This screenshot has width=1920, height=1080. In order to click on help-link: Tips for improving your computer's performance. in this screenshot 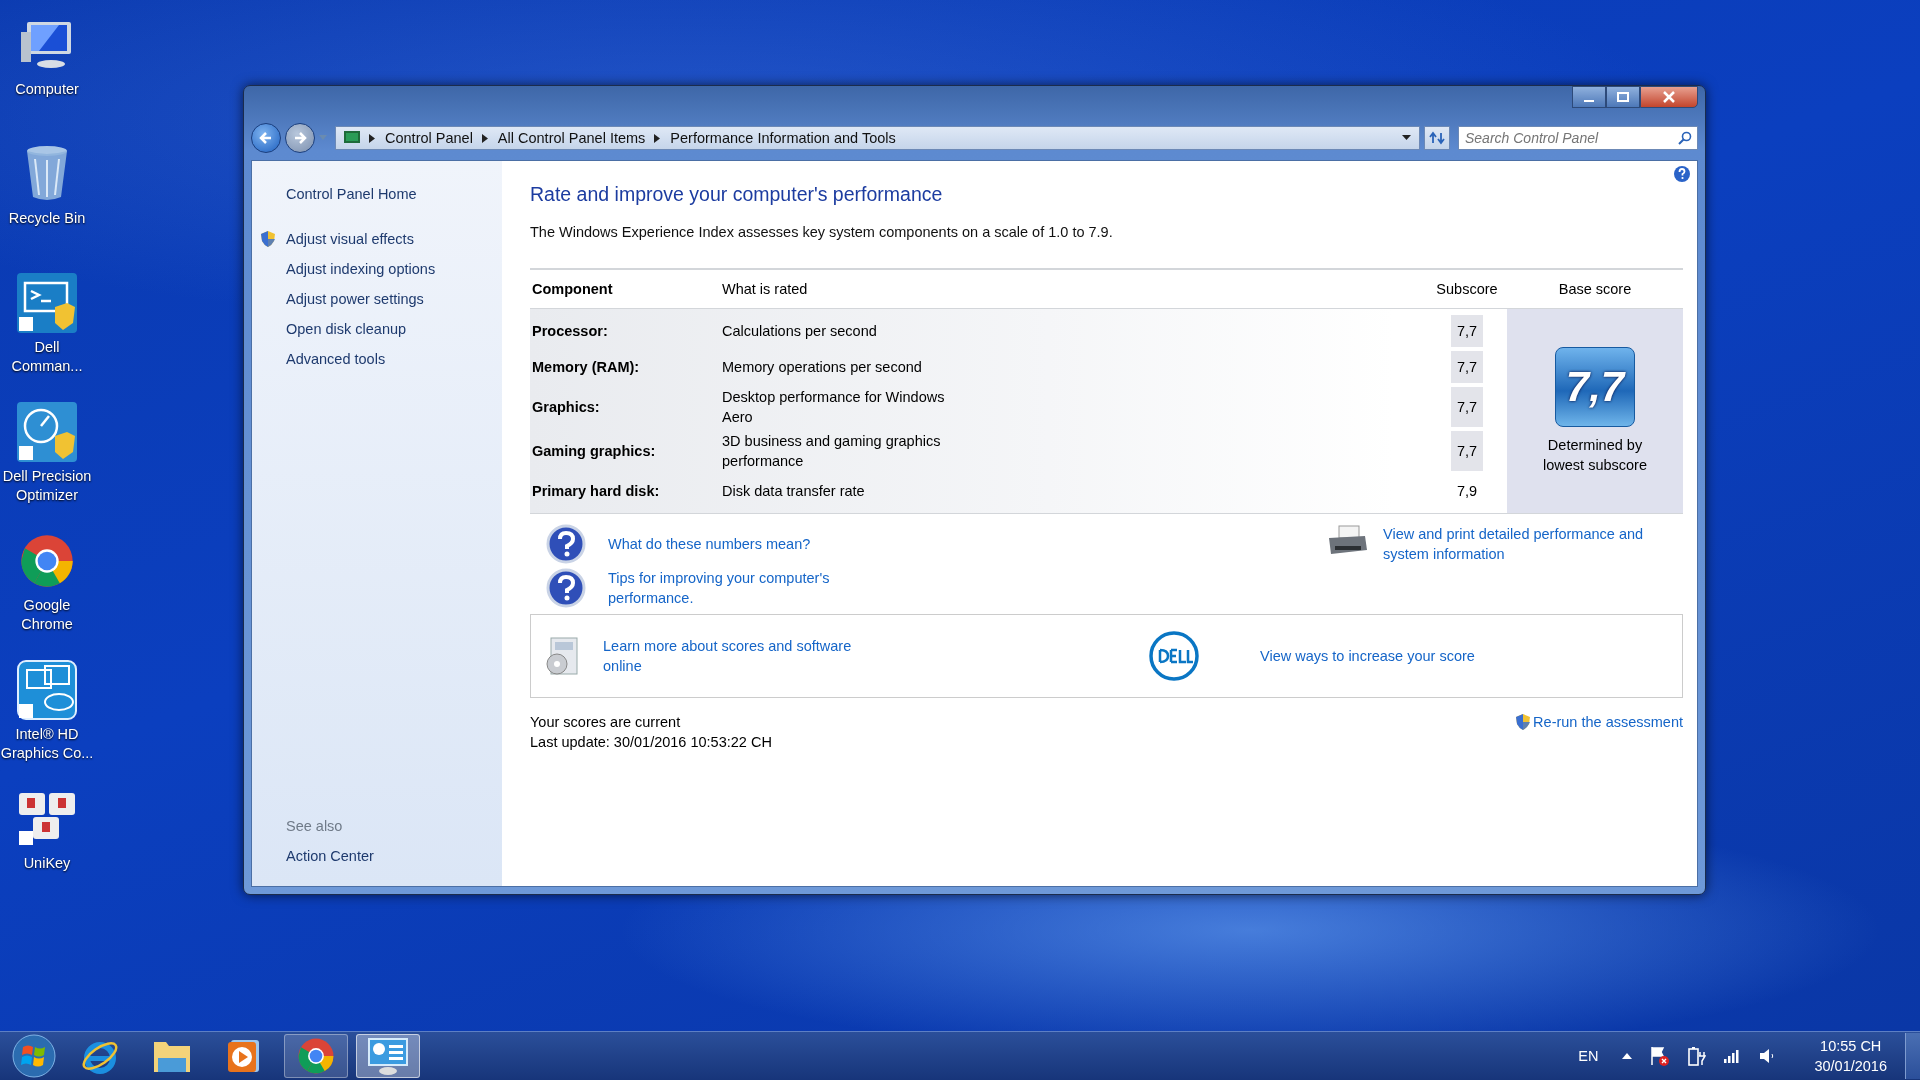, I will do `click(738, 588)`.